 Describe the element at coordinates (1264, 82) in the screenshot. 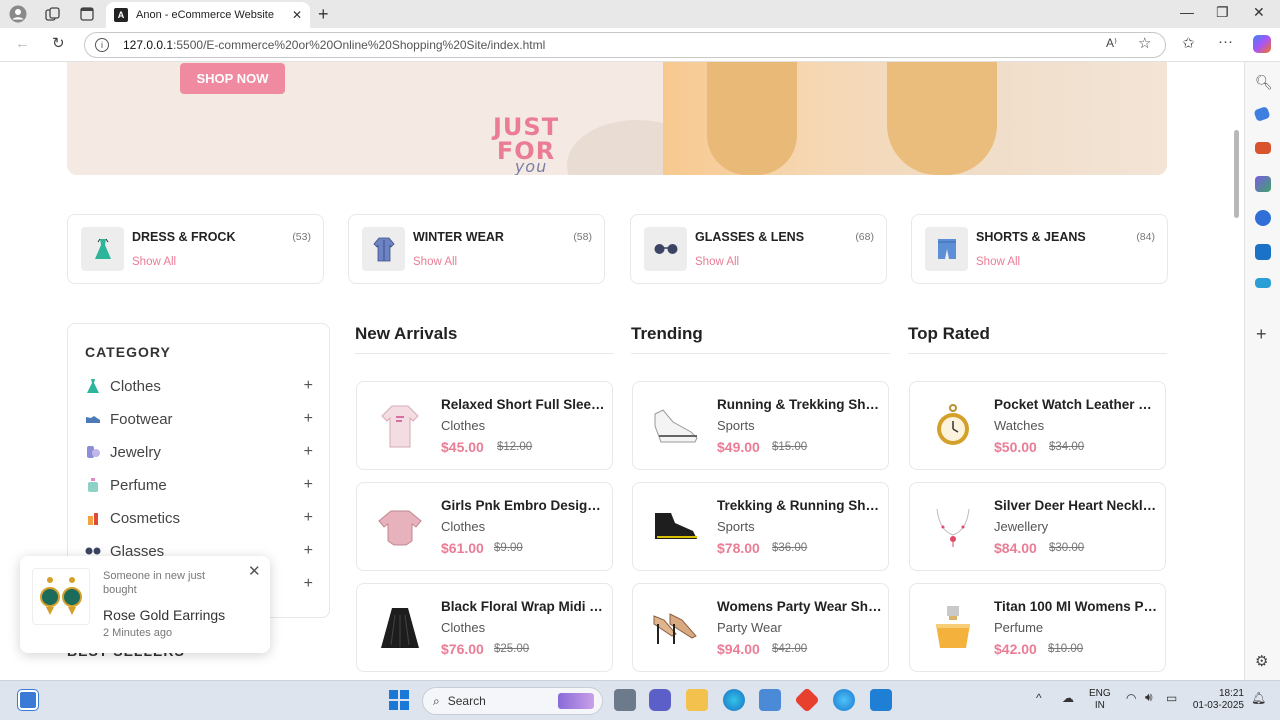

I see `search-icon: 🔍︎` at that location.